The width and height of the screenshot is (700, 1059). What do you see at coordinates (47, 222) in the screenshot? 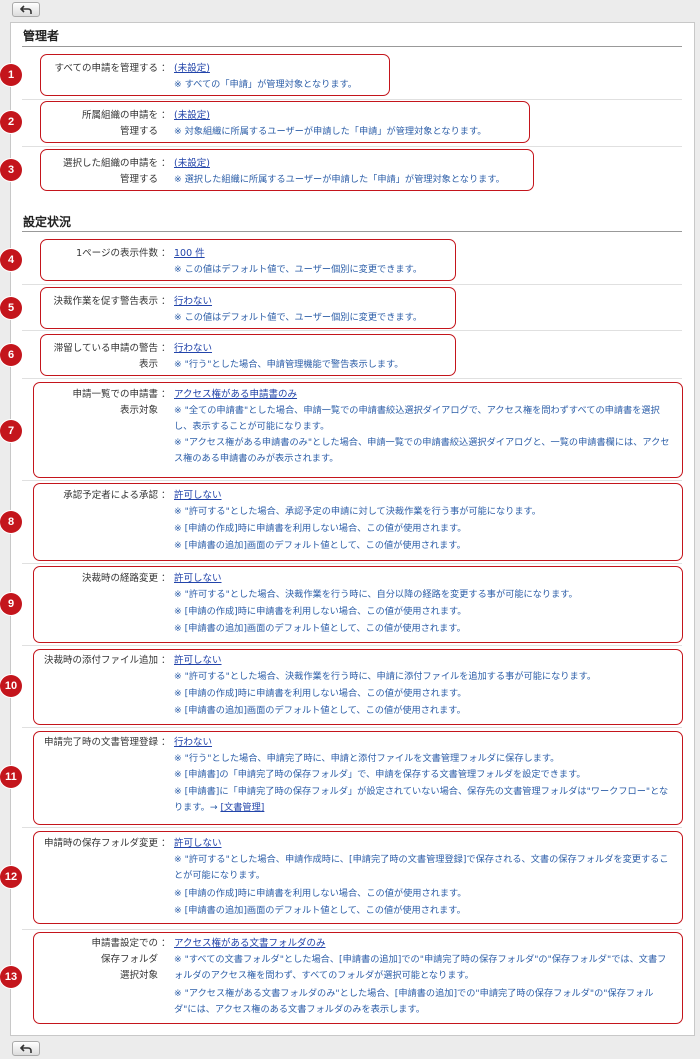
I see `section-title-settings: 設定状況` at bounding box center [47, 222].